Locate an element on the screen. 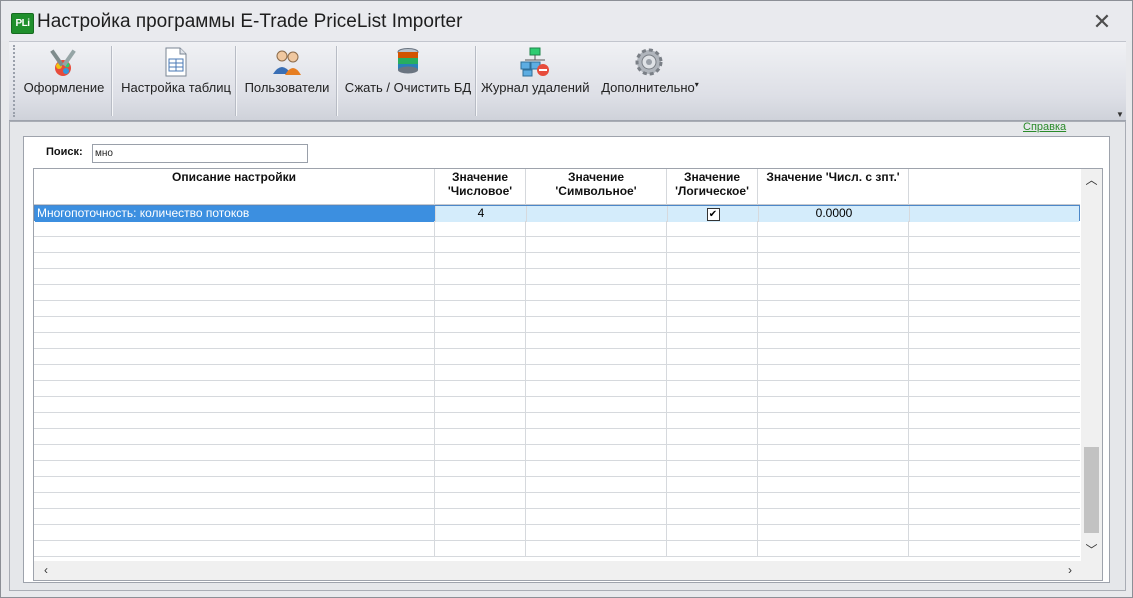 The height and width of the screenshot is (598, 1133). help-link: Справка is located at coordinates (1044, 127).